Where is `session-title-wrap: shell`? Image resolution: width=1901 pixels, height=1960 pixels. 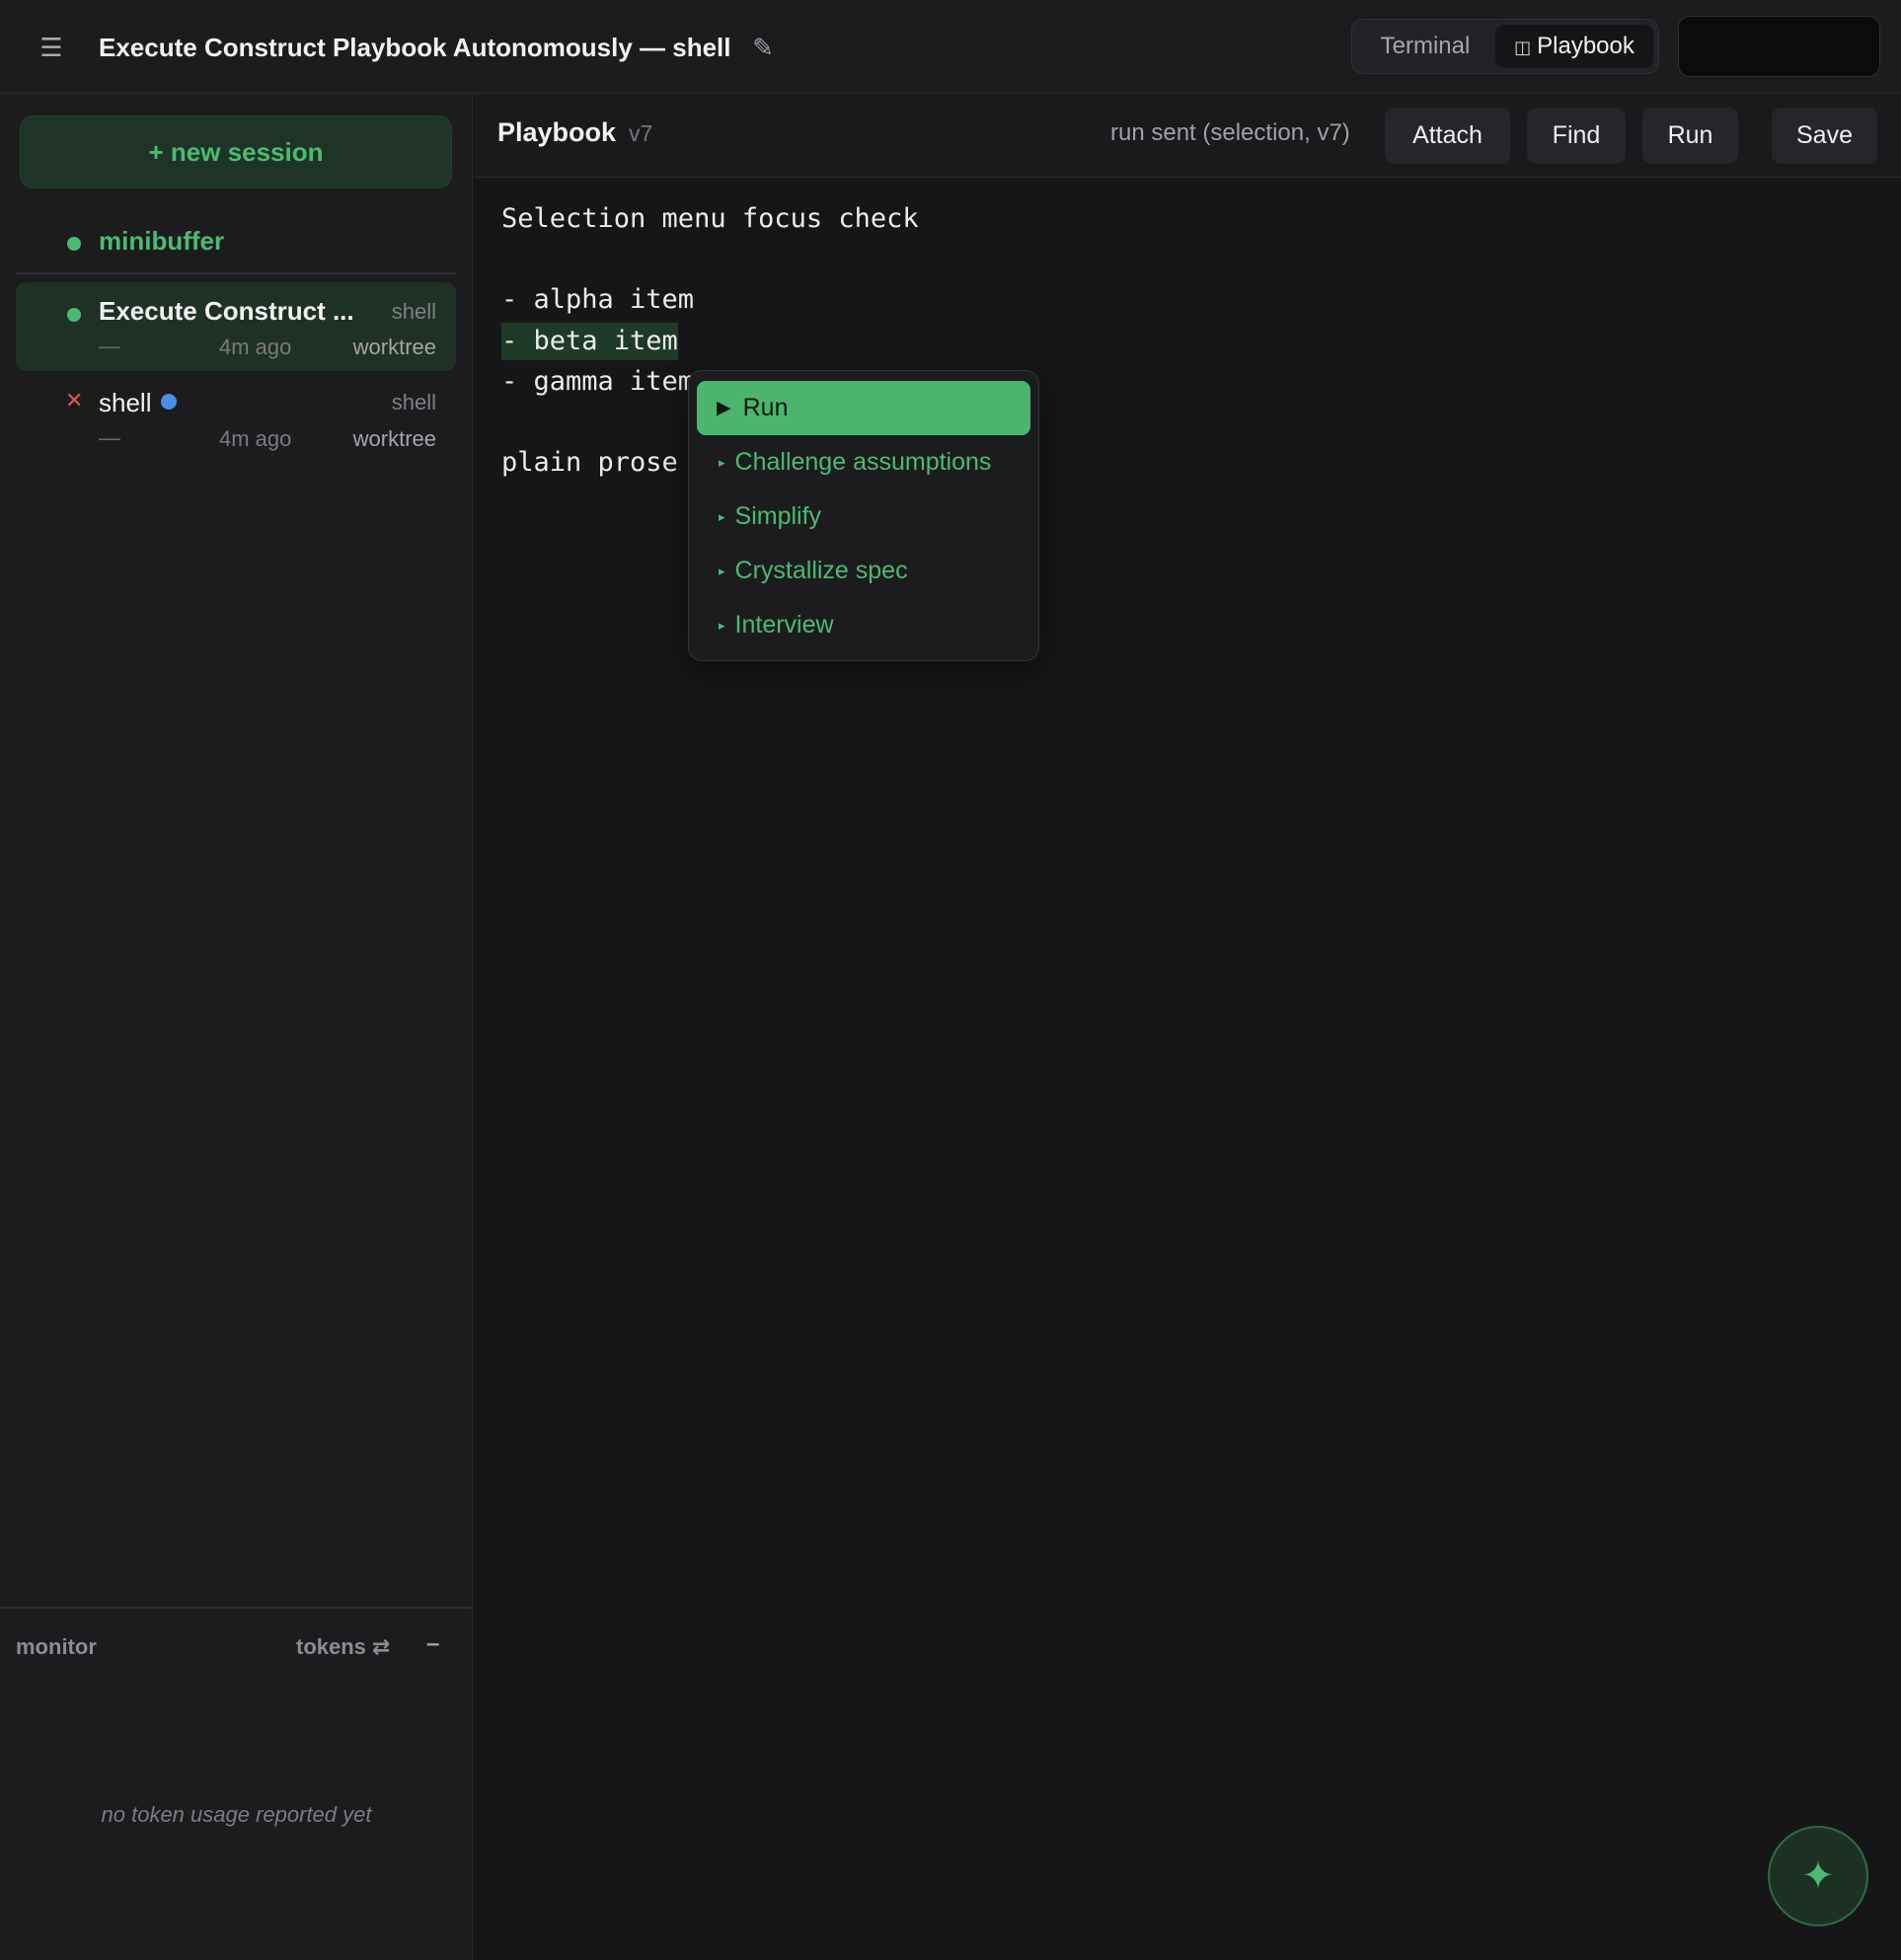
session-title-wrap: shell is located at coordinates (138, 403).